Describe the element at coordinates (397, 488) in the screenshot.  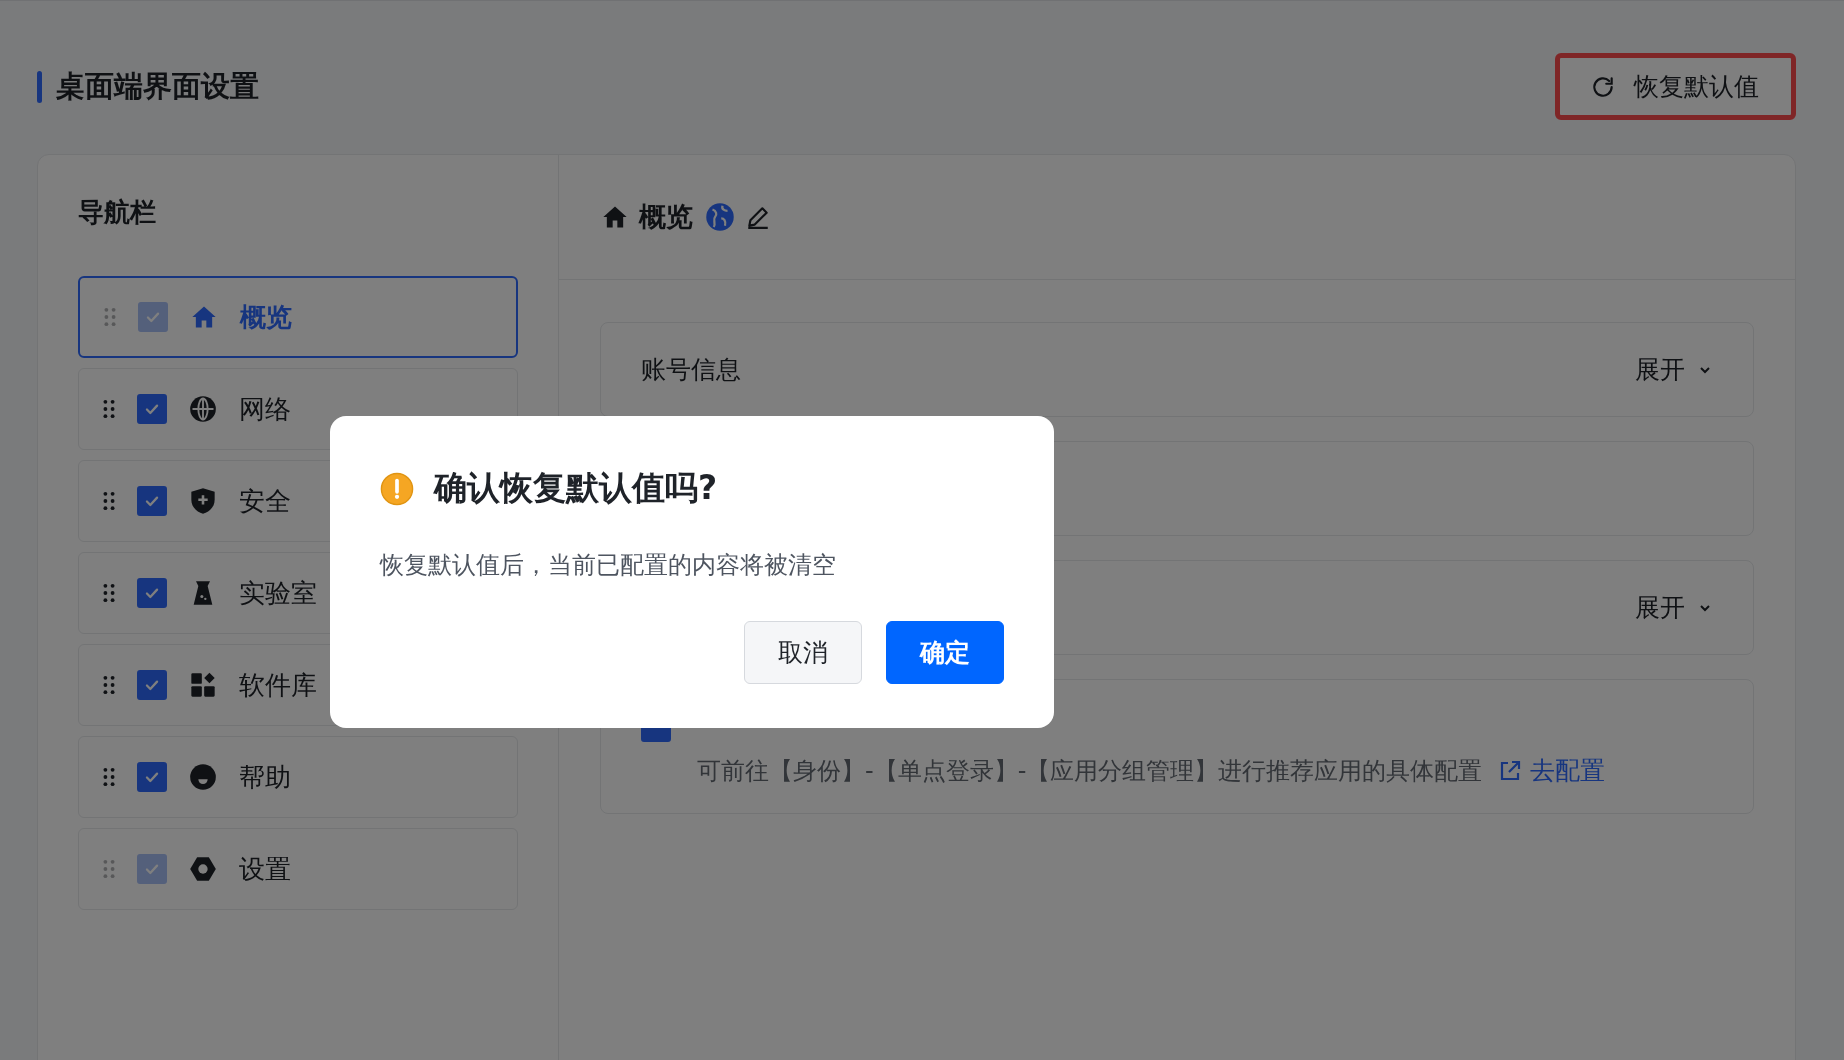
I see `warning-icon` at that location.